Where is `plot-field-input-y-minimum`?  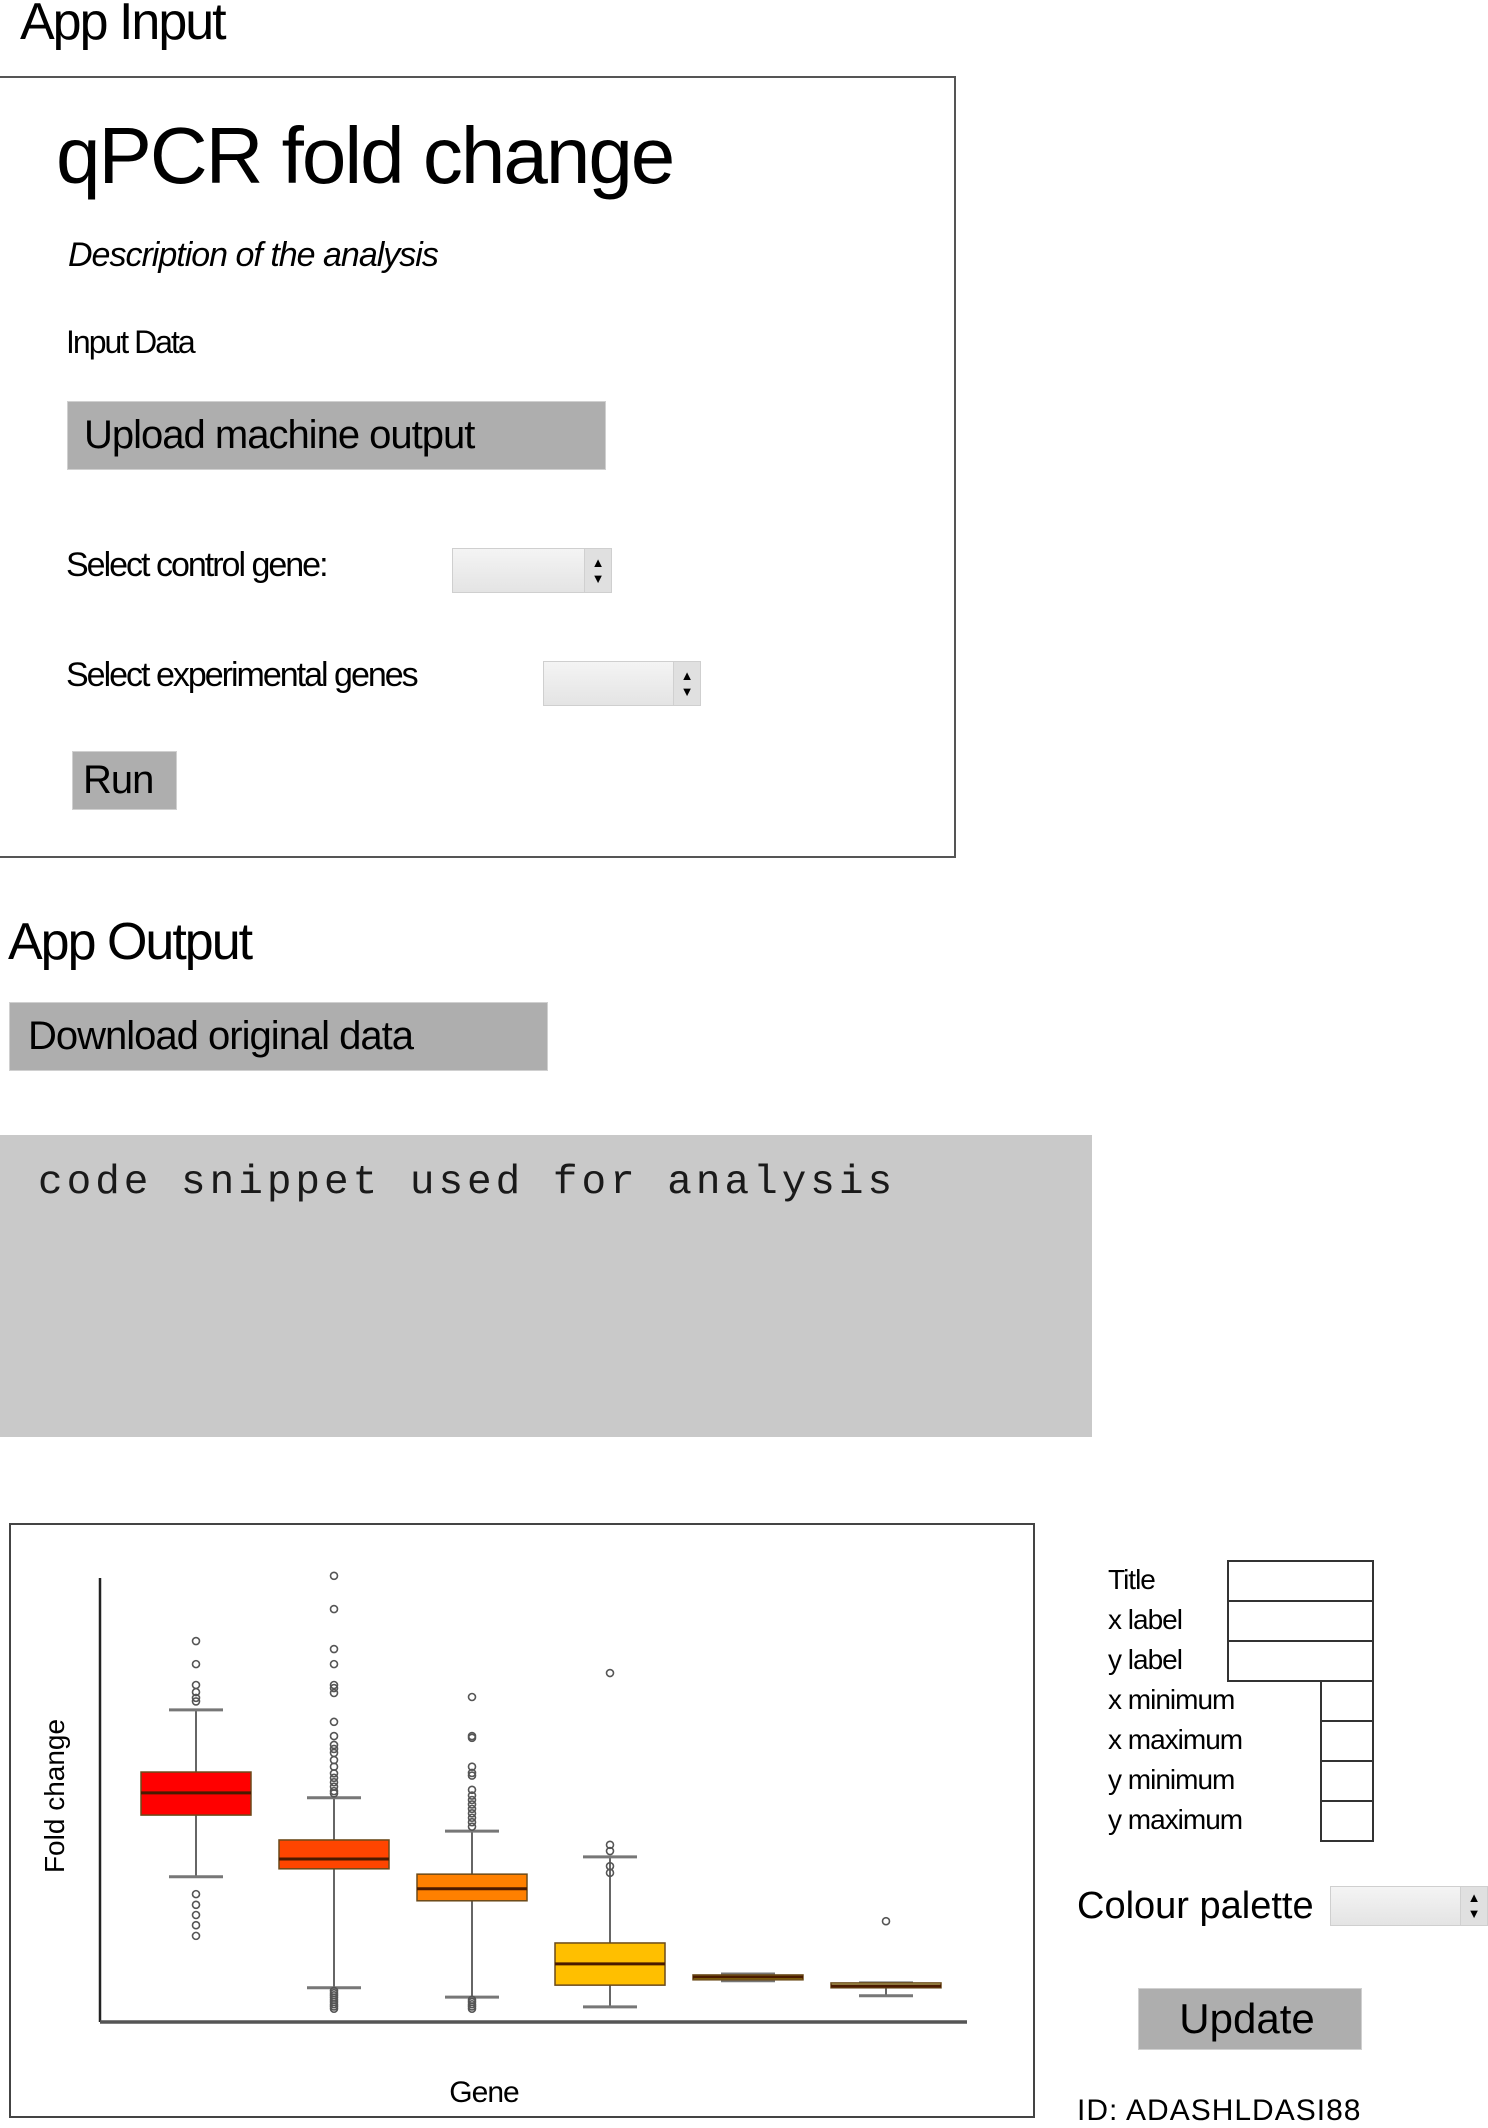 plot-field-input-y-minimum is located at coordinates (1347, 1781).